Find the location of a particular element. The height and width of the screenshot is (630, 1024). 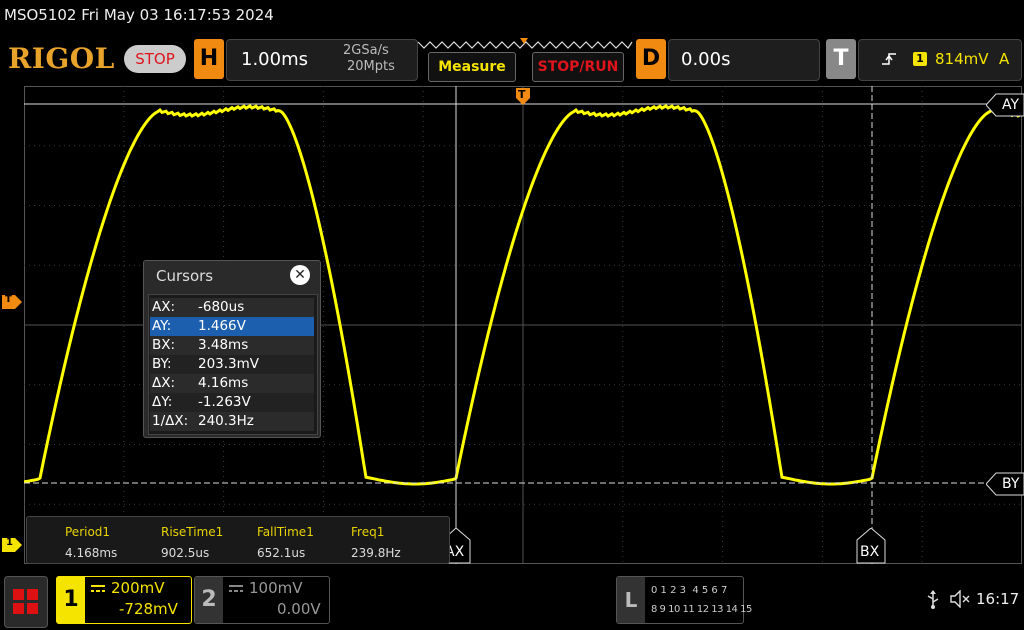

menu-grid-icon is located at coordinates (25, 601).